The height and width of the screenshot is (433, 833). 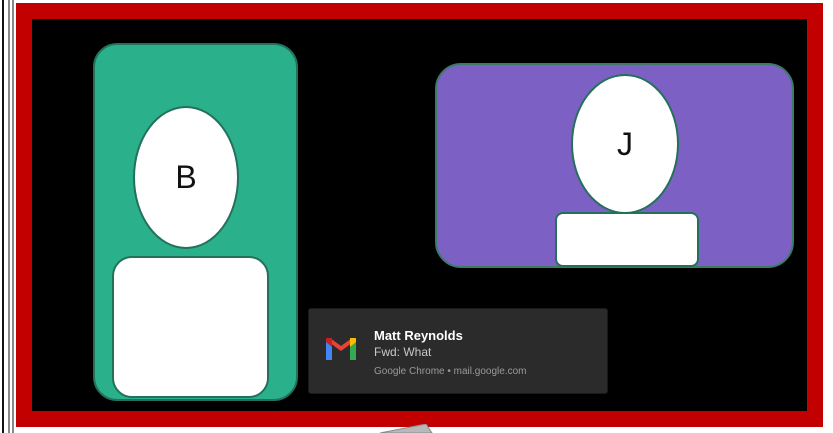 What do you see at coordinates (403, 352) in the screenshot?
I see `notification-subject: Fwd: What` at bounding box center [403, 352].